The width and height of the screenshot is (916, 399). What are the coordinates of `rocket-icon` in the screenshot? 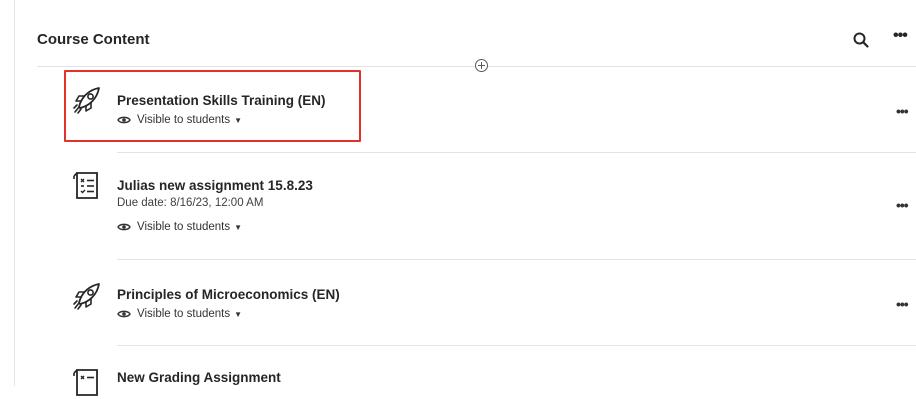 It's located at (86, 296).